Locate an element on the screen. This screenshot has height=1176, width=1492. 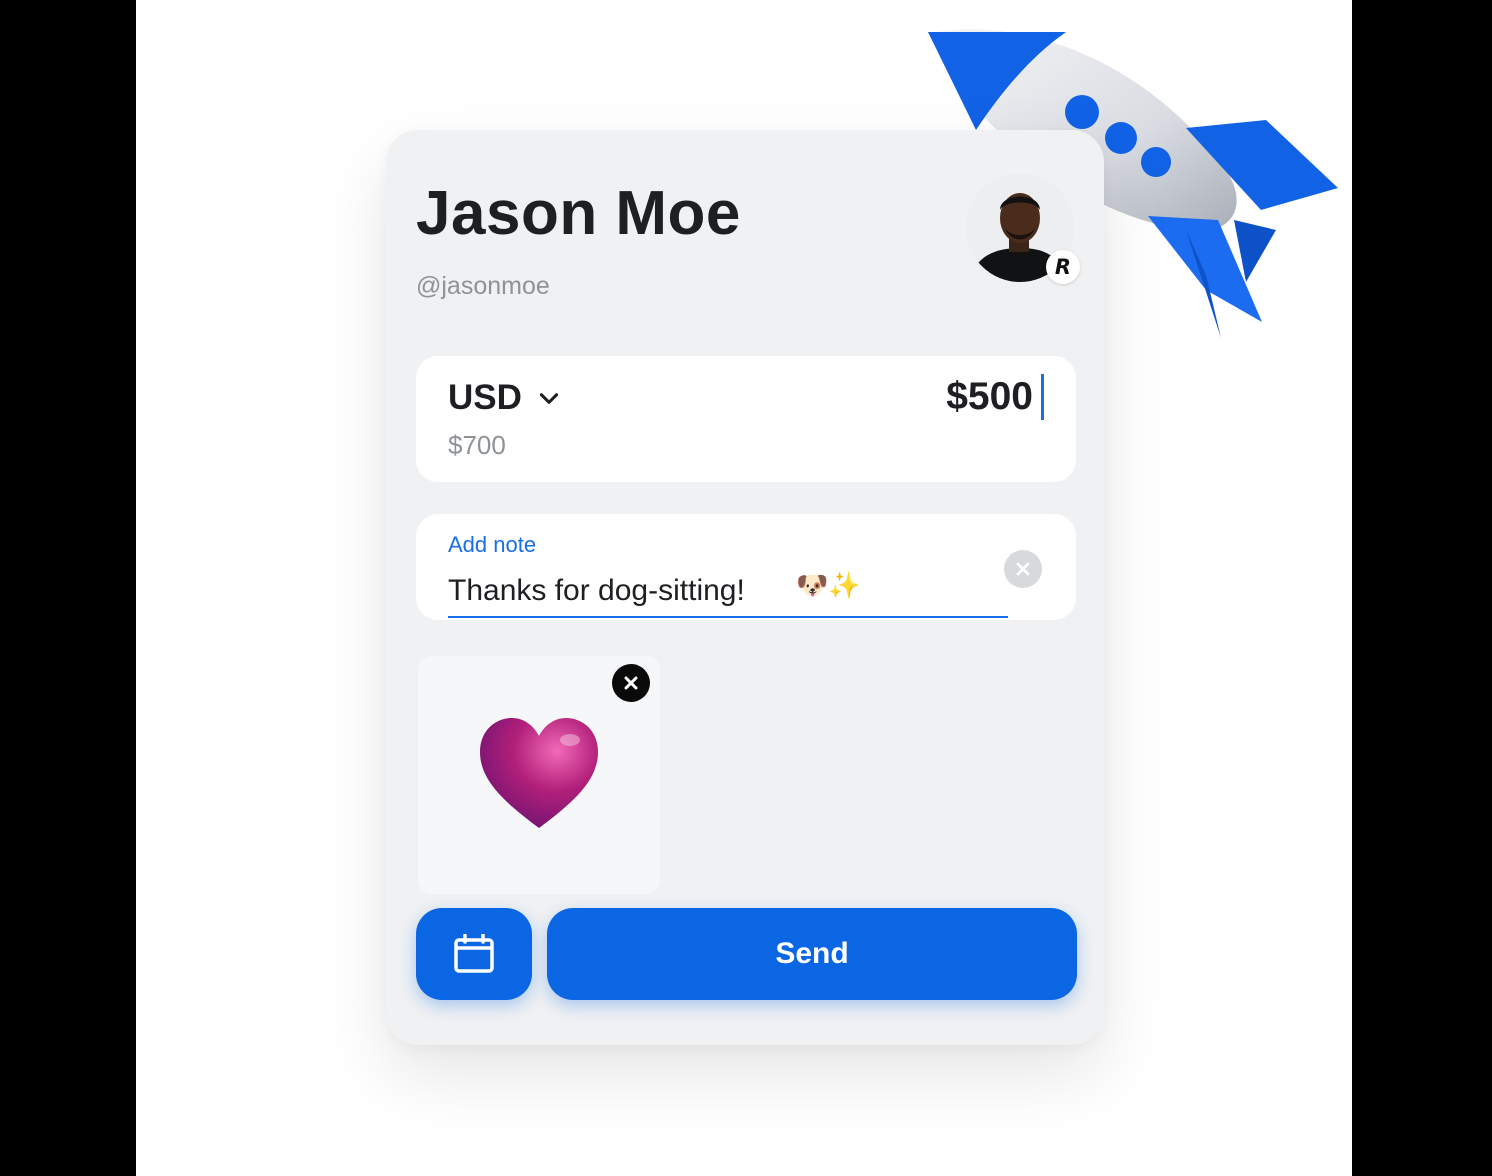
amount-input: $500 is located at coordinates (995, 397).